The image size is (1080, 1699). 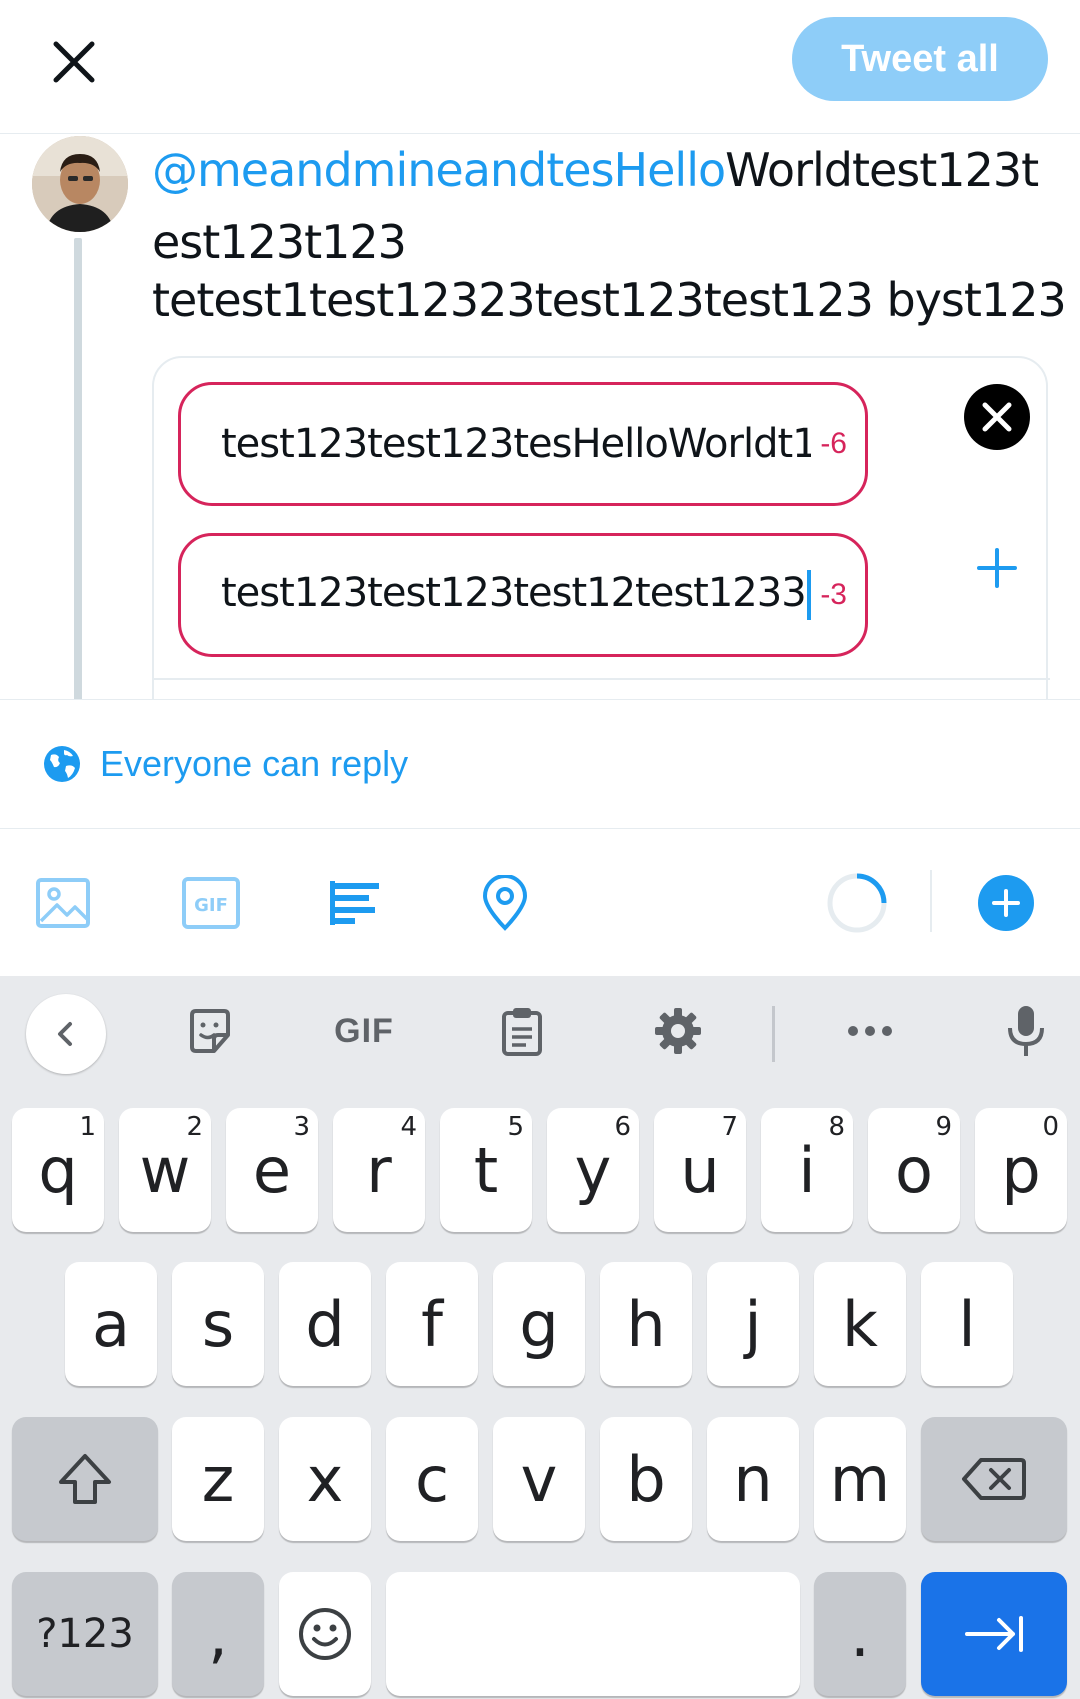 What do you see at coordinates (808, 595) in the screenshot?
I see `text-caret` at bounding box center [808, 595].